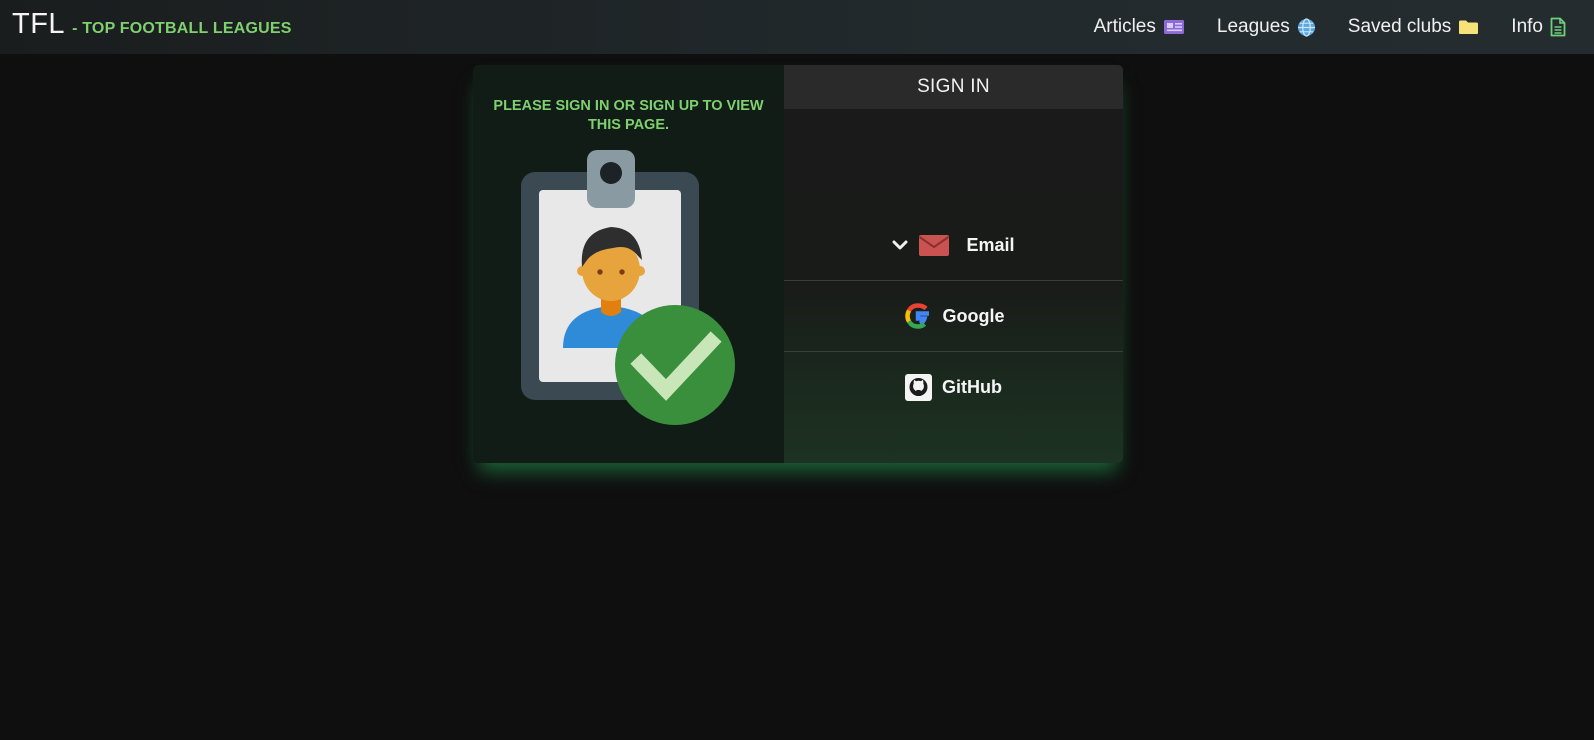  What do you see at coordinates (1468, 27) in the screenshot?
I see `folder-icon` at bounding box center [1468, 27].